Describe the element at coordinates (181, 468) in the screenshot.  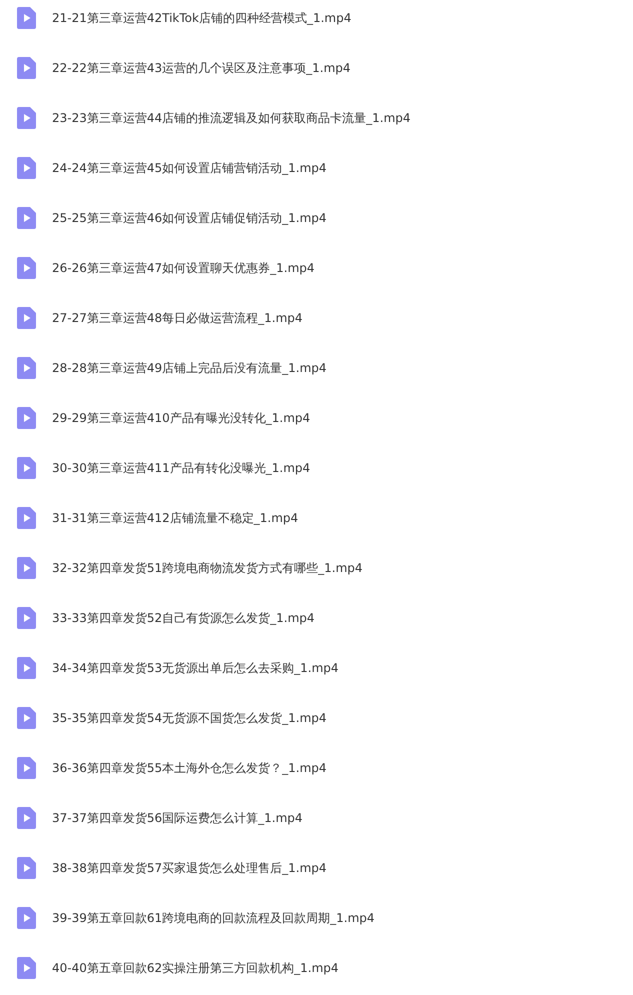
I see `file-name: 30-30第三章运营411产品有转化没曝光_1.mp4` at that location.